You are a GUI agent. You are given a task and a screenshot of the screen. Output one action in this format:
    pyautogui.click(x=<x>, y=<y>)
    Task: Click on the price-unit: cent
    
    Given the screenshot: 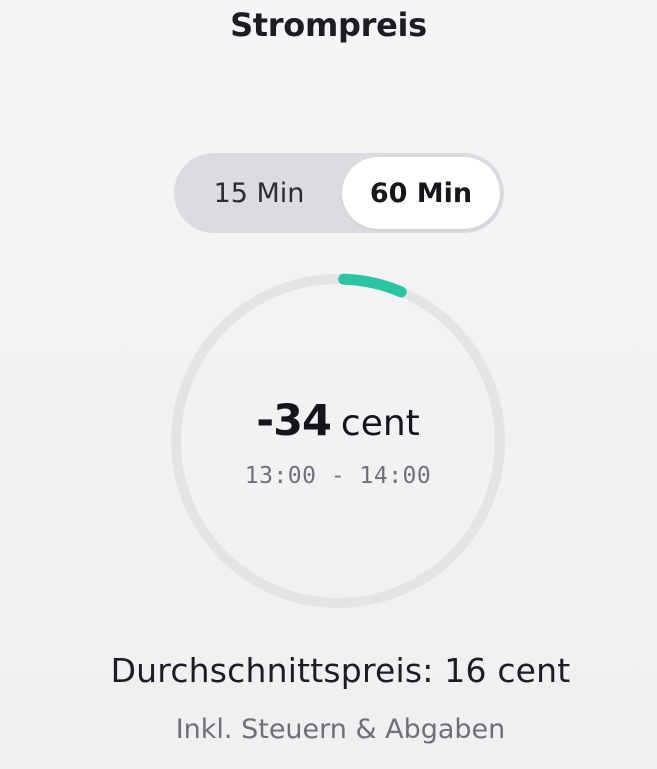 What is the action you would take?
    pyautogui.click(x=380, y=423)
    